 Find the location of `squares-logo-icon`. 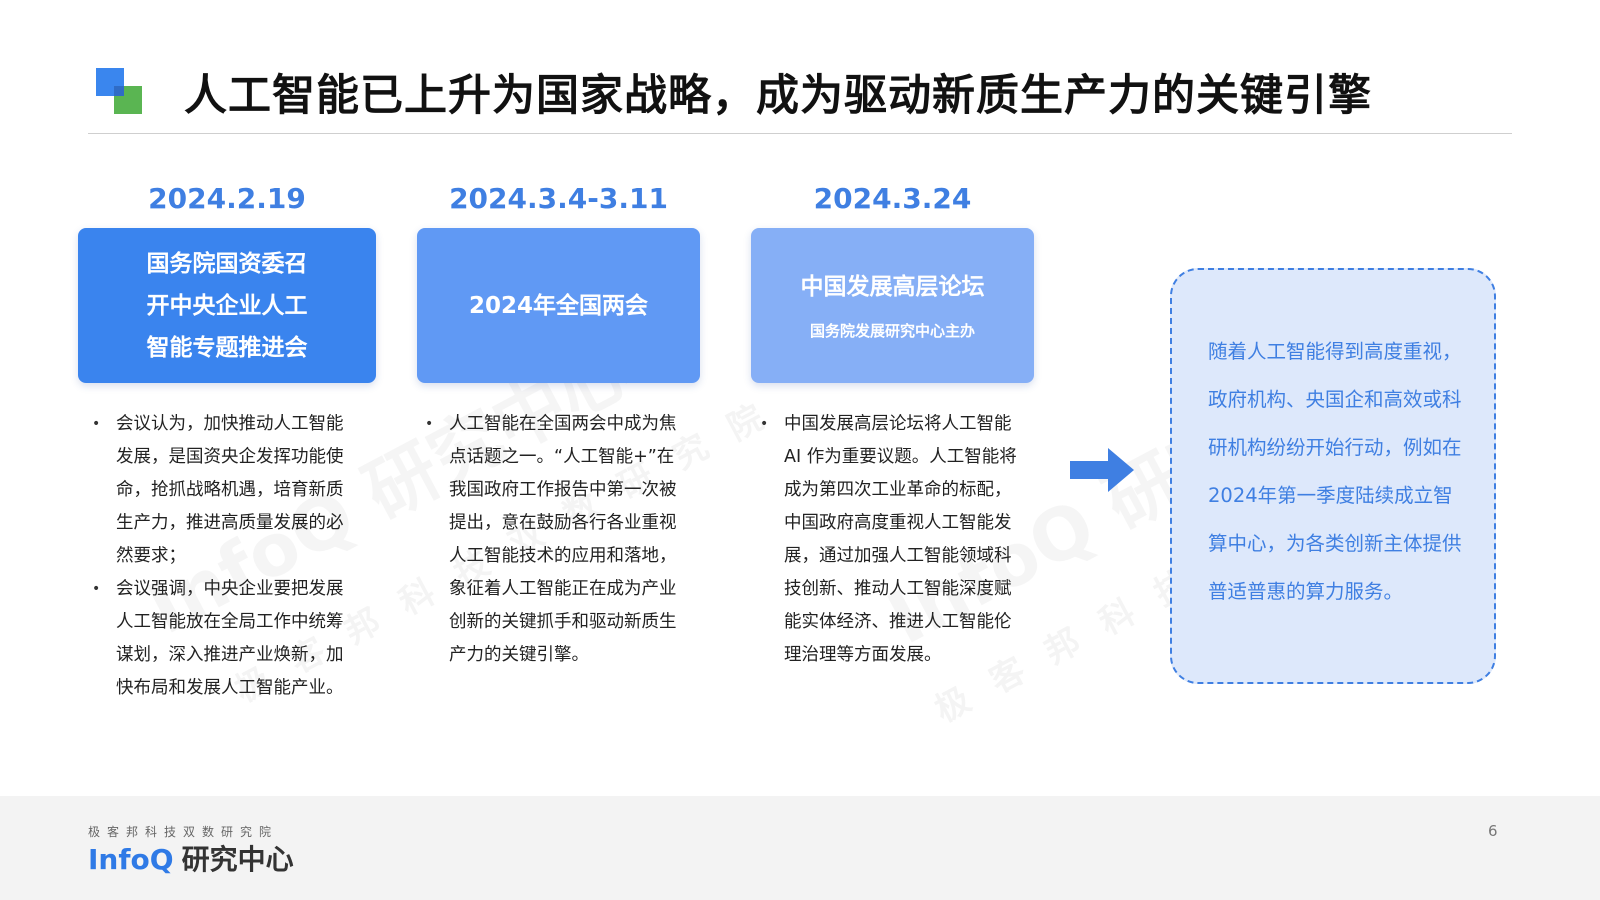

squares-logo-icon is located at coordinates (120, 92).